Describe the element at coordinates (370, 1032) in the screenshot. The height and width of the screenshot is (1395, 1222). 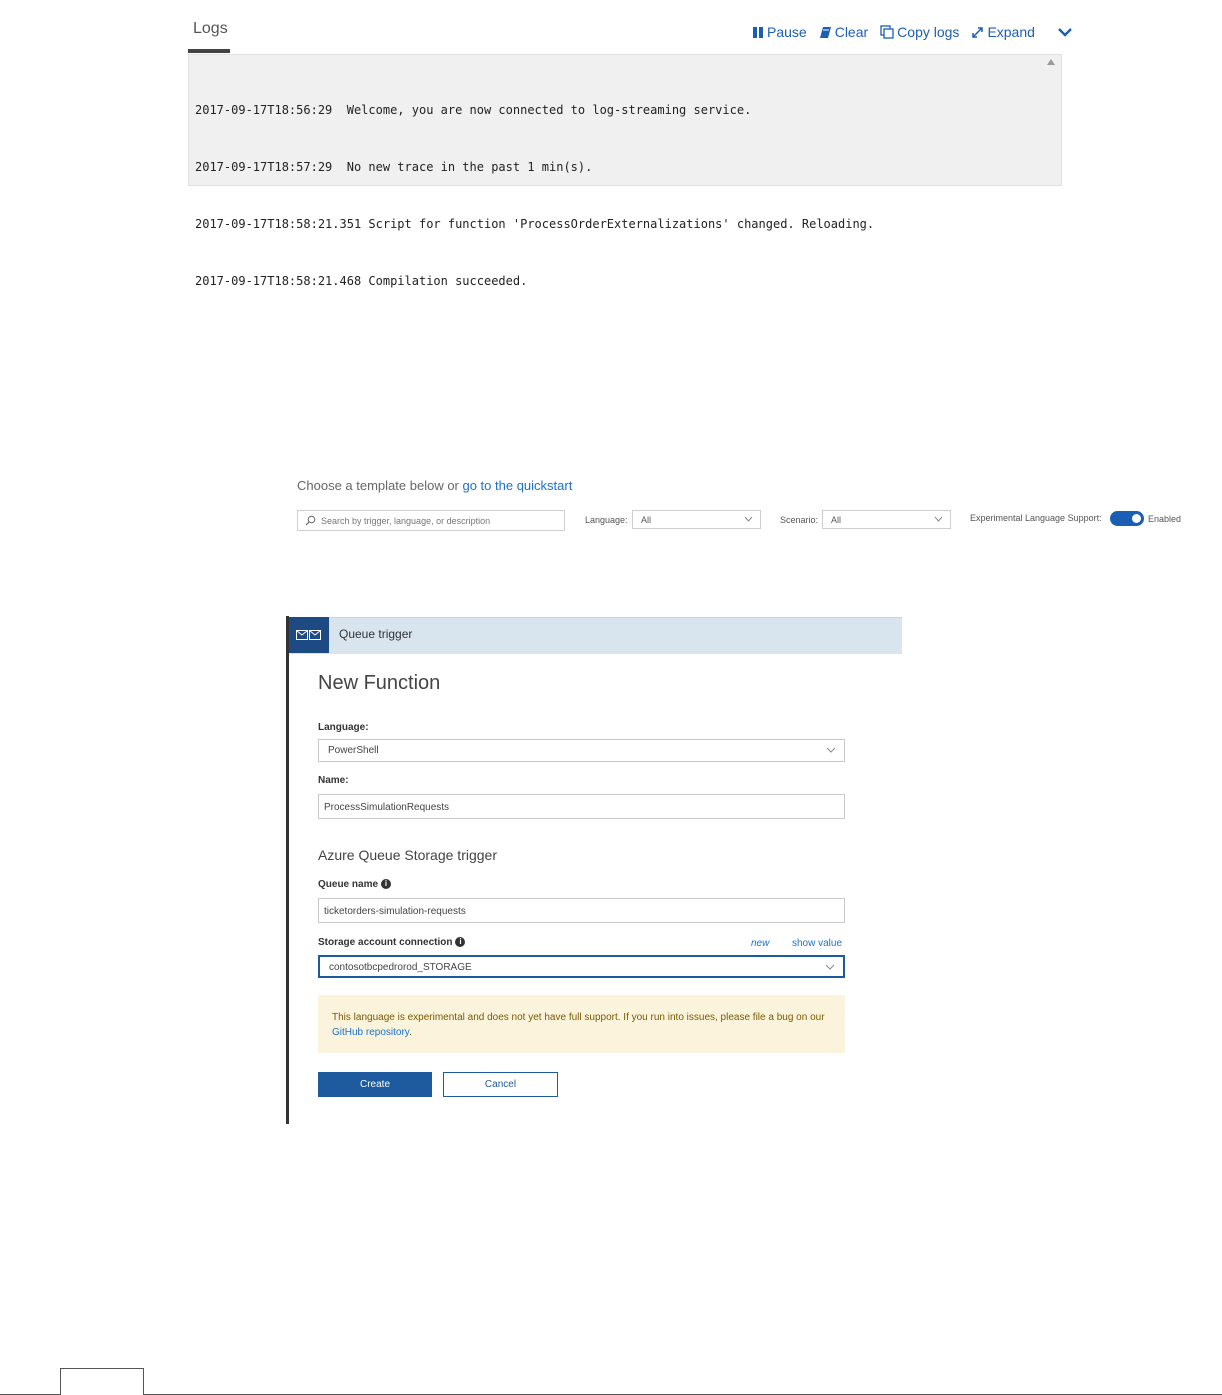
I see `github-repository-link: GitHub repository` at that location.